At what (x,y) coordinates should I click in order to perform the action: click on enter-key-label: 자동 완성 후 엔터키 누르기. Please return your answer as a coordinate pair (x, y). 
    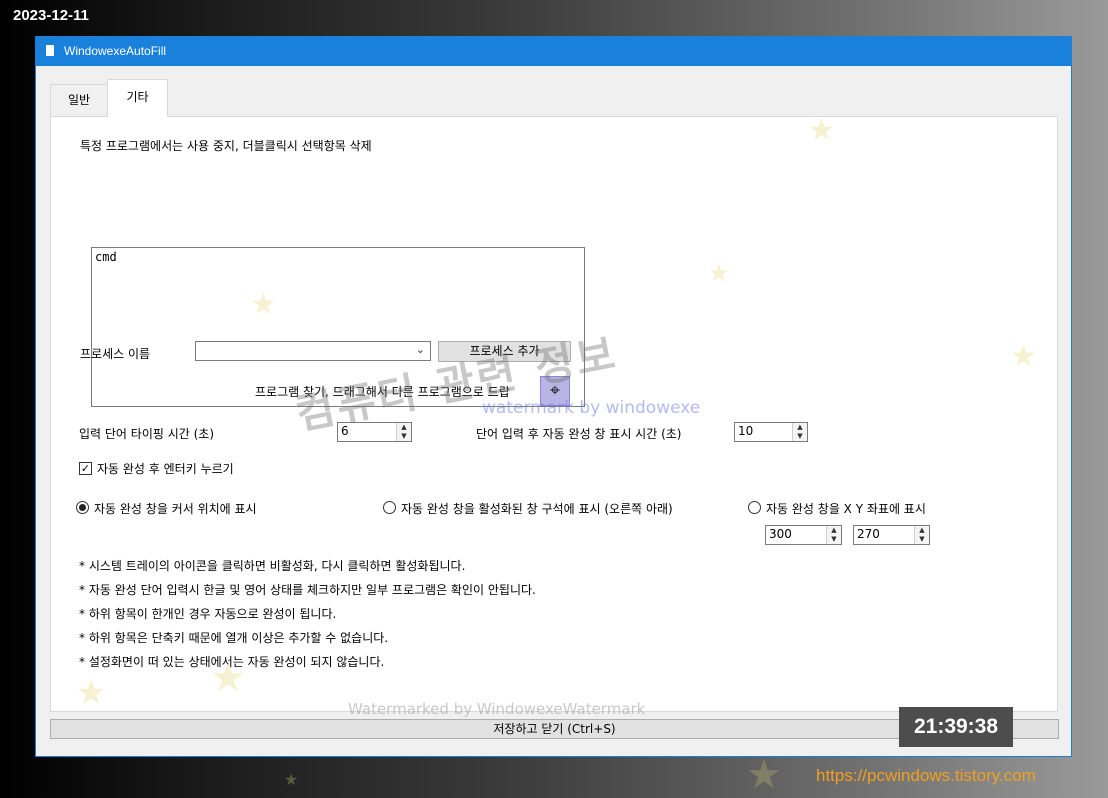
    Looking at the image, I should click on (165, 469).